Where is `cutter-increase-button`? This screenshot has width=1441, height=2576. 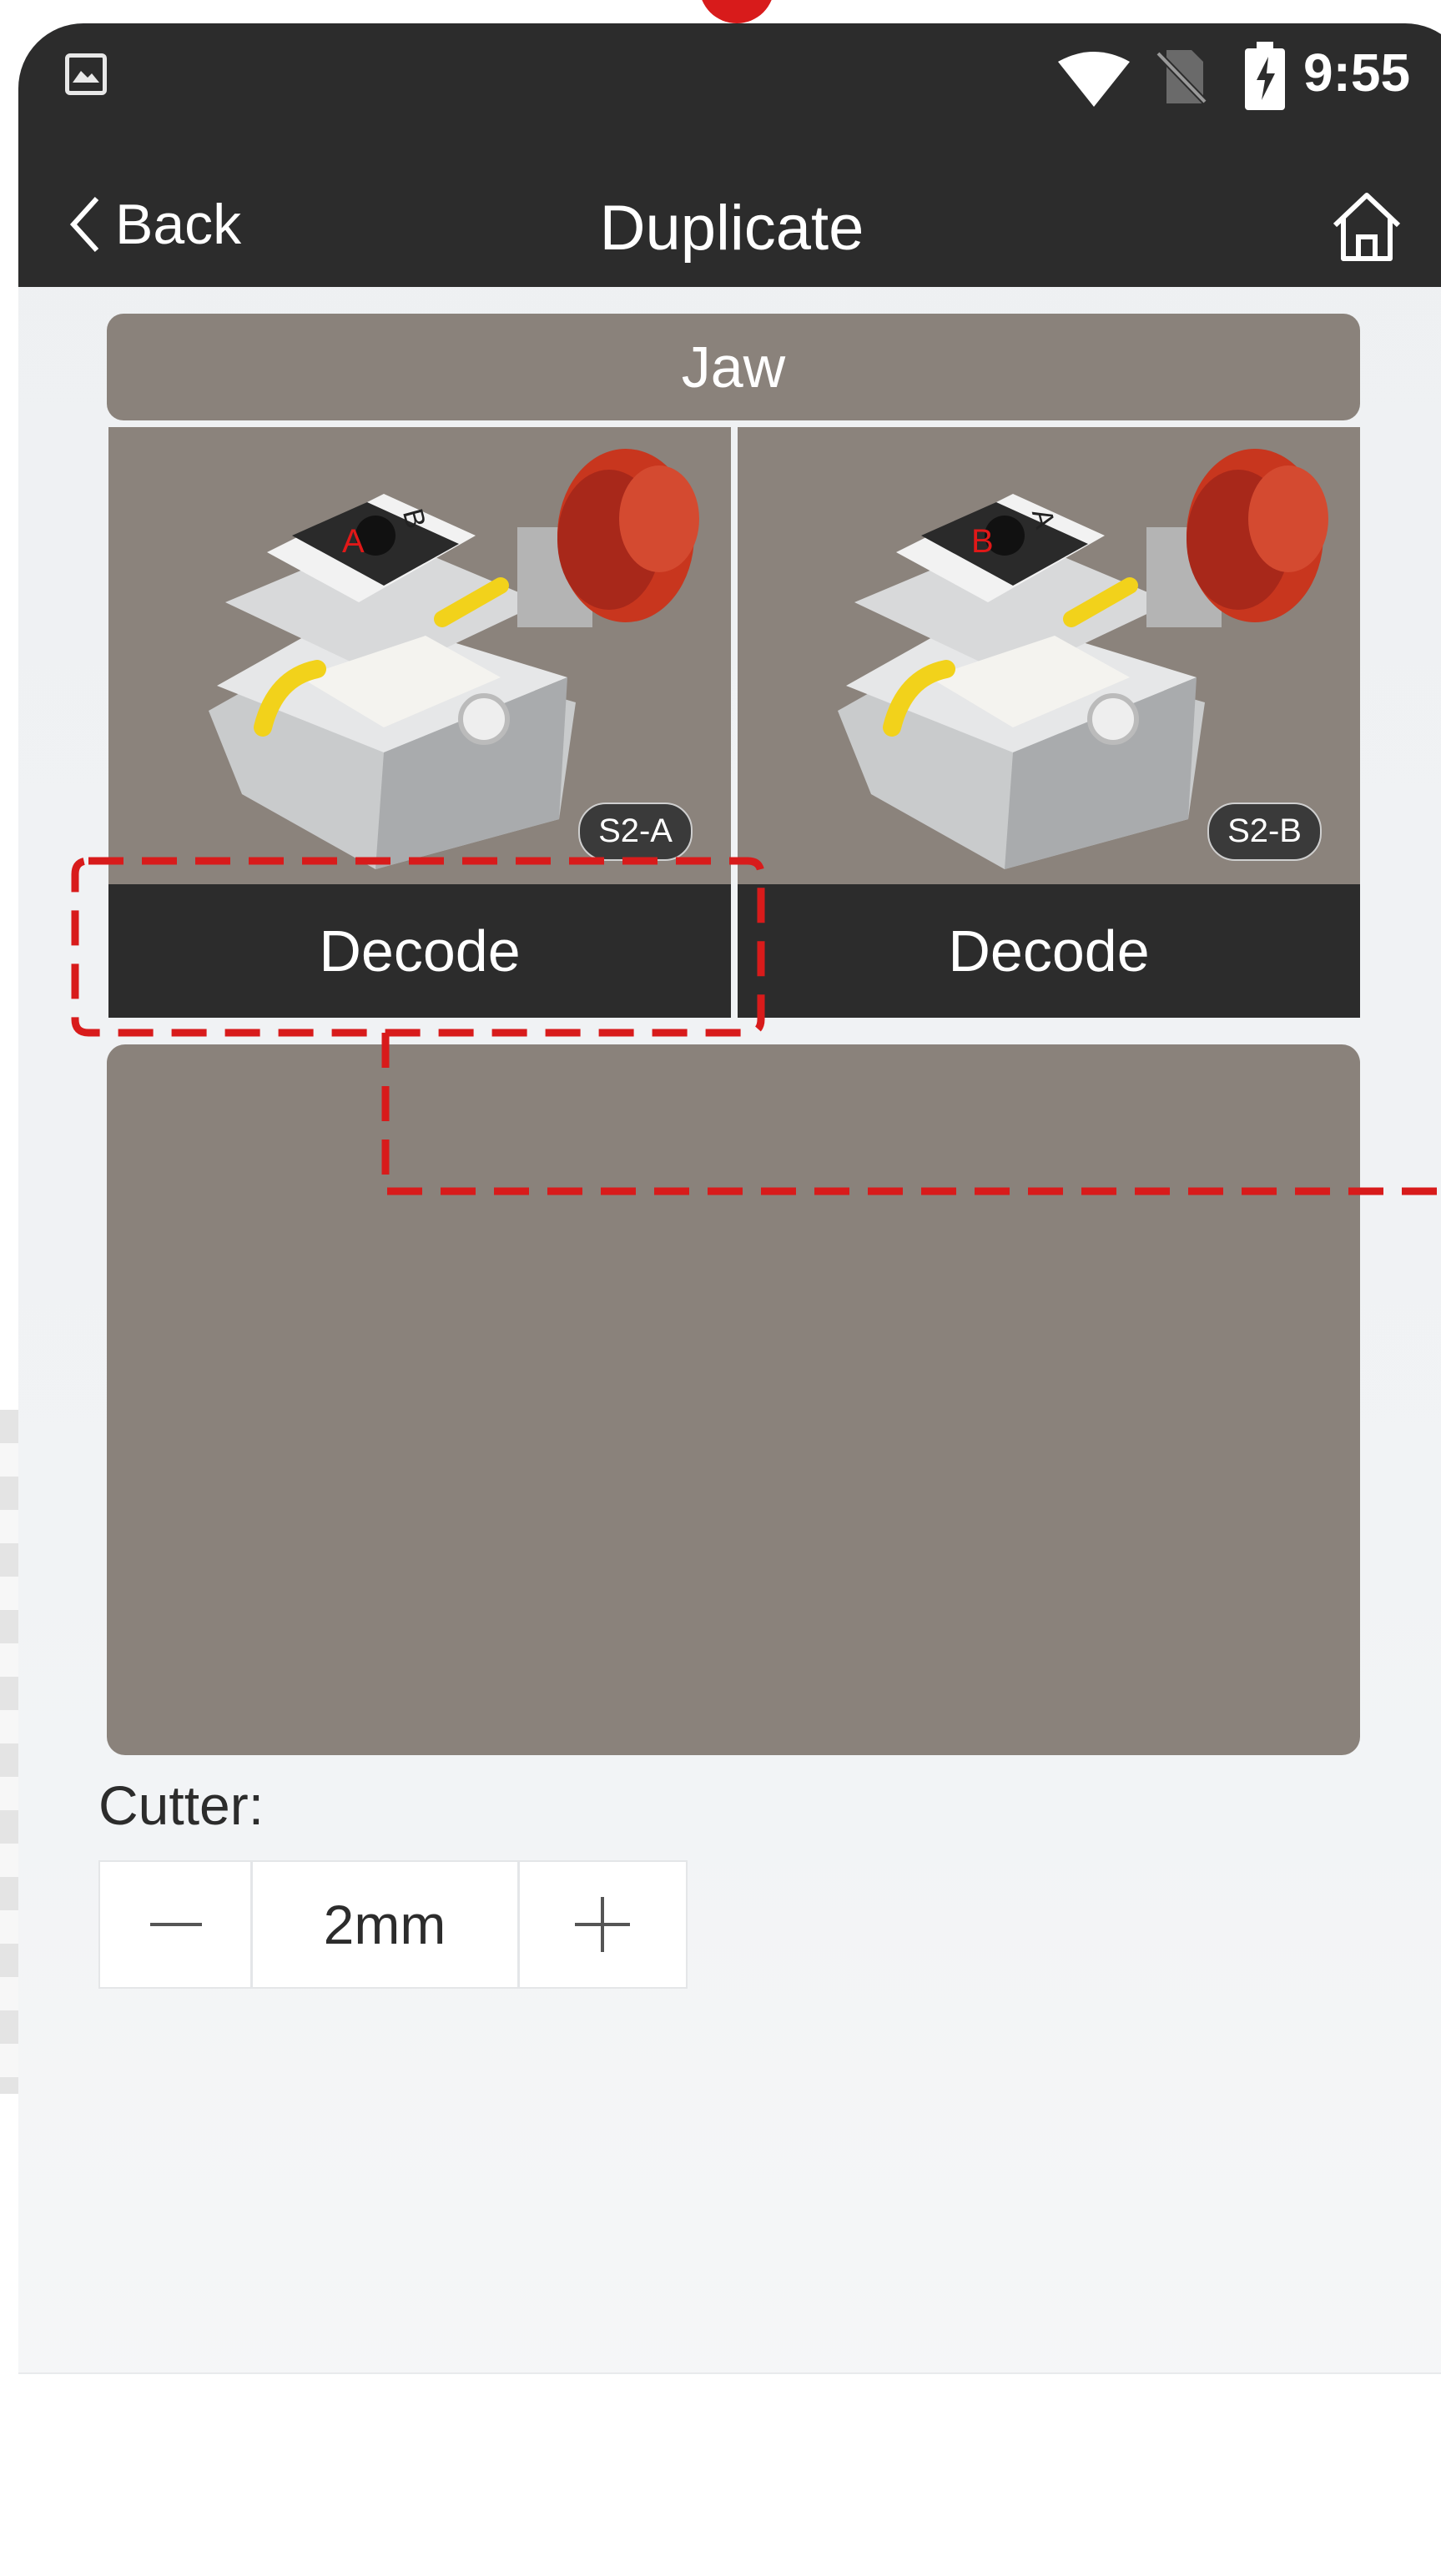 cutter-increase-button is located at coordinates (602, 1924).